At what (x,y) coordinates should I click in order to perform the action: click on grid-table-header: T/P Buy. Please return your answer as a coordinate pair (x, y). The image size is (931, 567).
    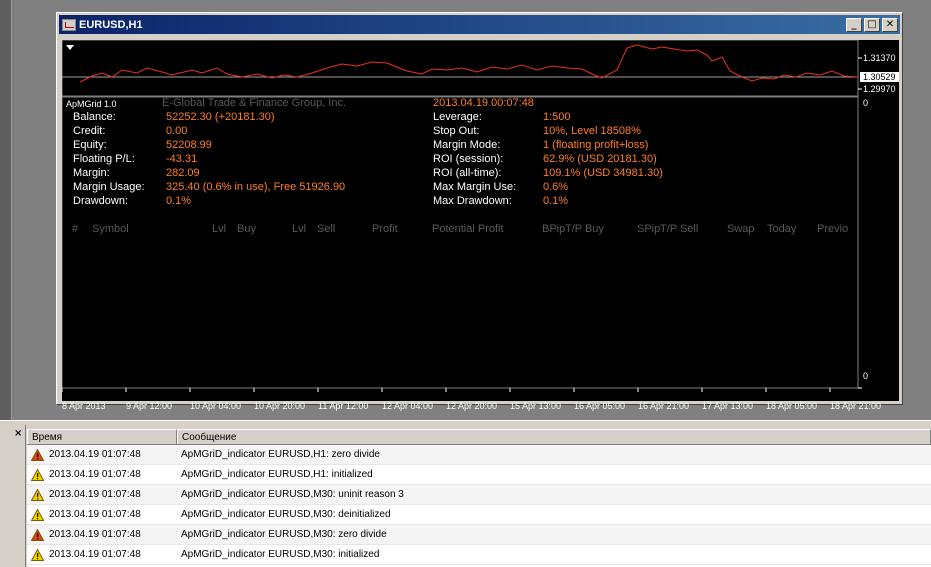
    Looking at the image, I should click on (584, 229).